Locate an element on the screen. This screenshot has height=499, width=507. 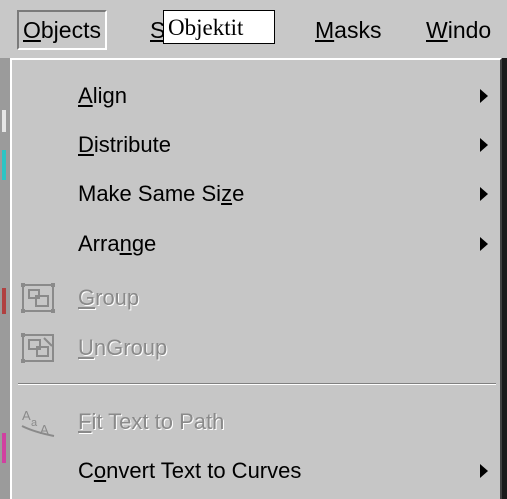
menu-window: Windo is located at coordinates (458, 30).